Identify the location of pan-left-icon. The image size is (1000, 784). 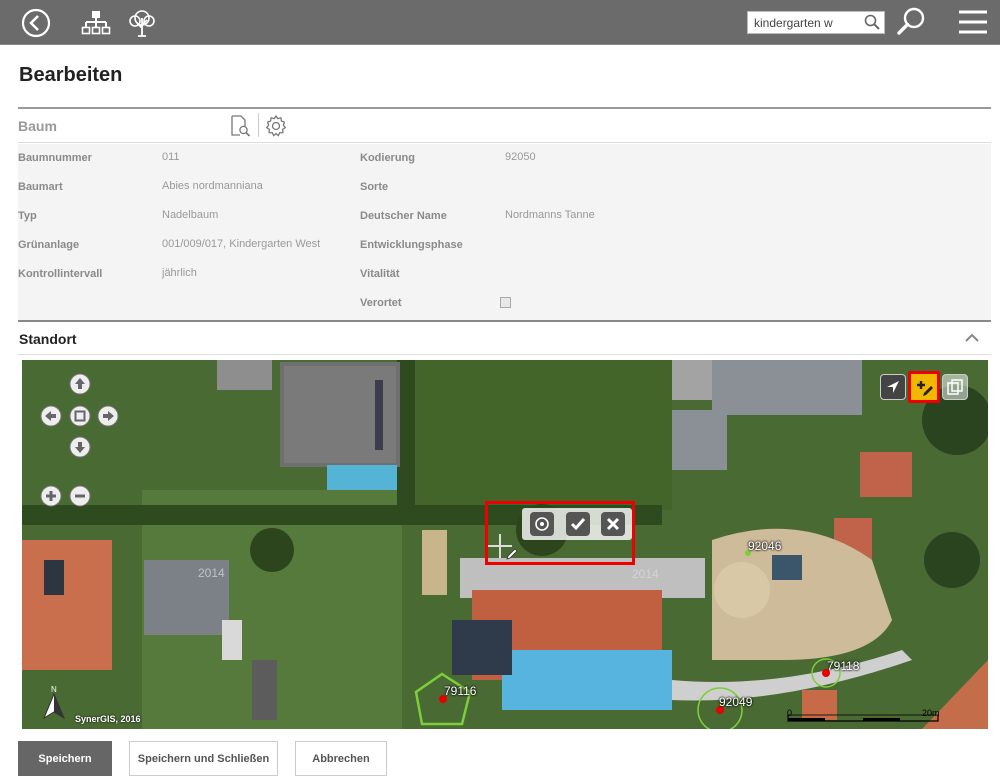
(51, 416).